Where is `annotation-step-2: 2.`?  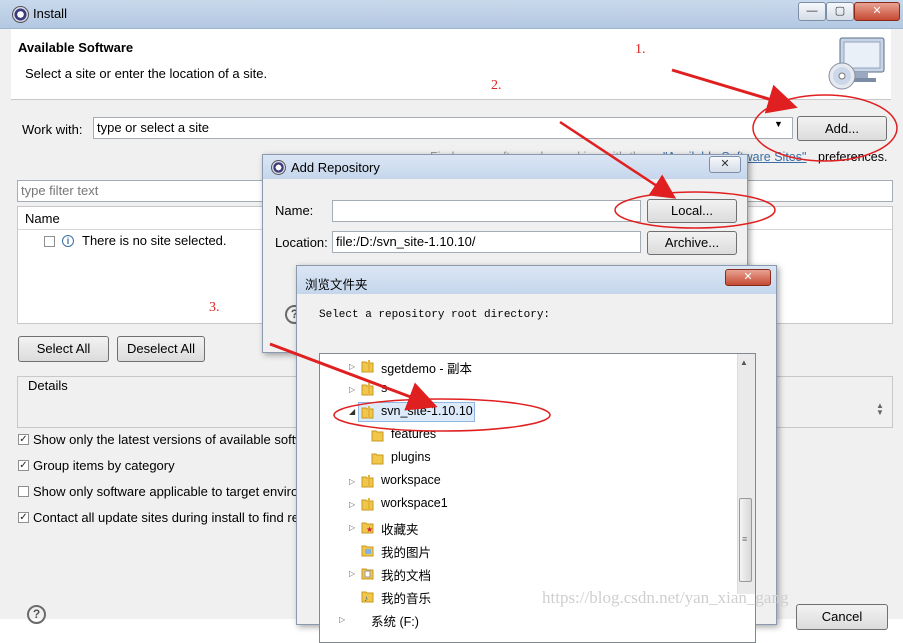 annotation-step-2: 2. is located at coordinates (496, 85).